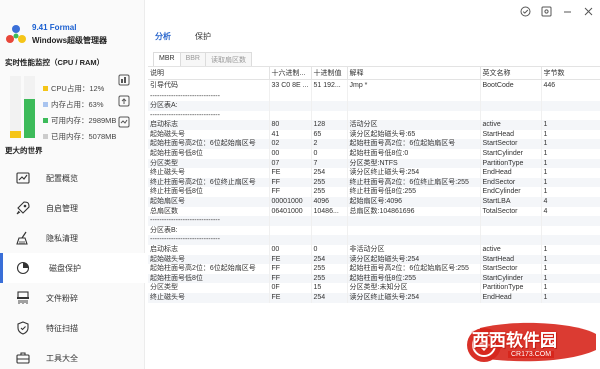  Describe the element at coordinates (45, 88) in the screenshot. I see `cpu-swatch` at that location.